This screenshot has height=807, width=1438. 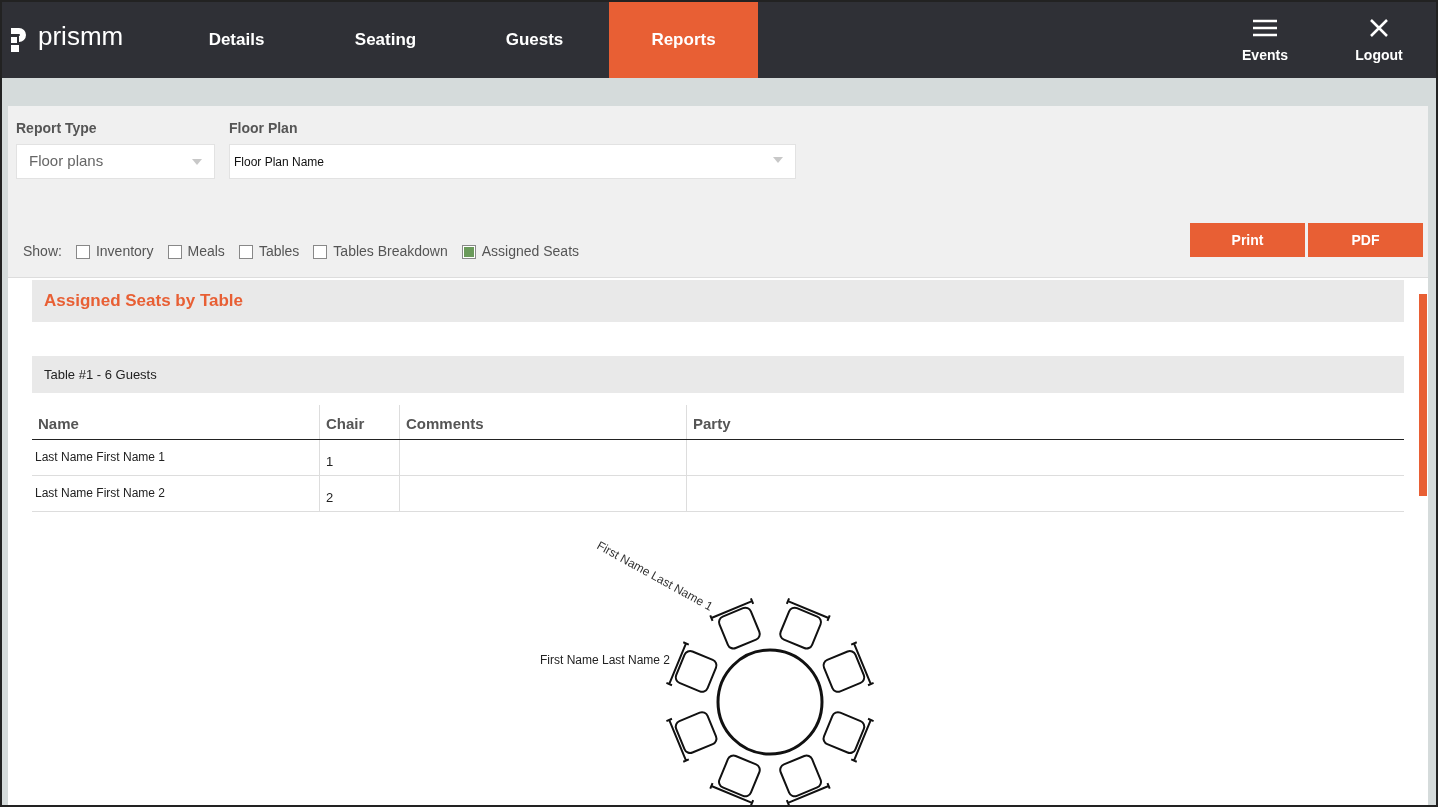 What do you see at coordinates (605, 660) in the screenshot?
I see `seat-label: First Name Last Name 2` at bounding box center [605, 660].